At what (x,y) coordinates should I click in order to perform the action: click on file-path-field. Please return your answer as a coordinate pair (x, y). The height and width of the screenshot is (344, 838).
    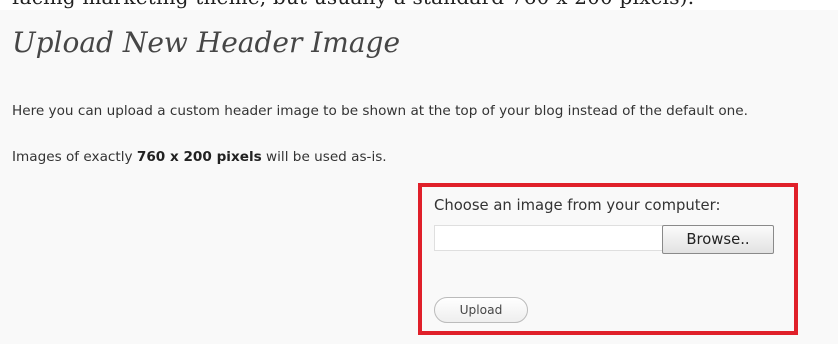
    Looking at the image, I should click on (548, 238).